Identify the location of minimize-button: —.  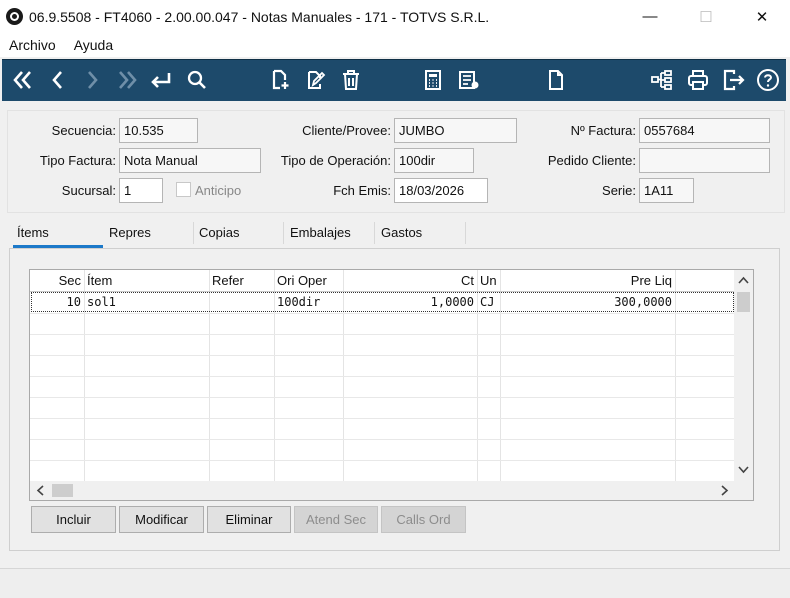
(650, 16).